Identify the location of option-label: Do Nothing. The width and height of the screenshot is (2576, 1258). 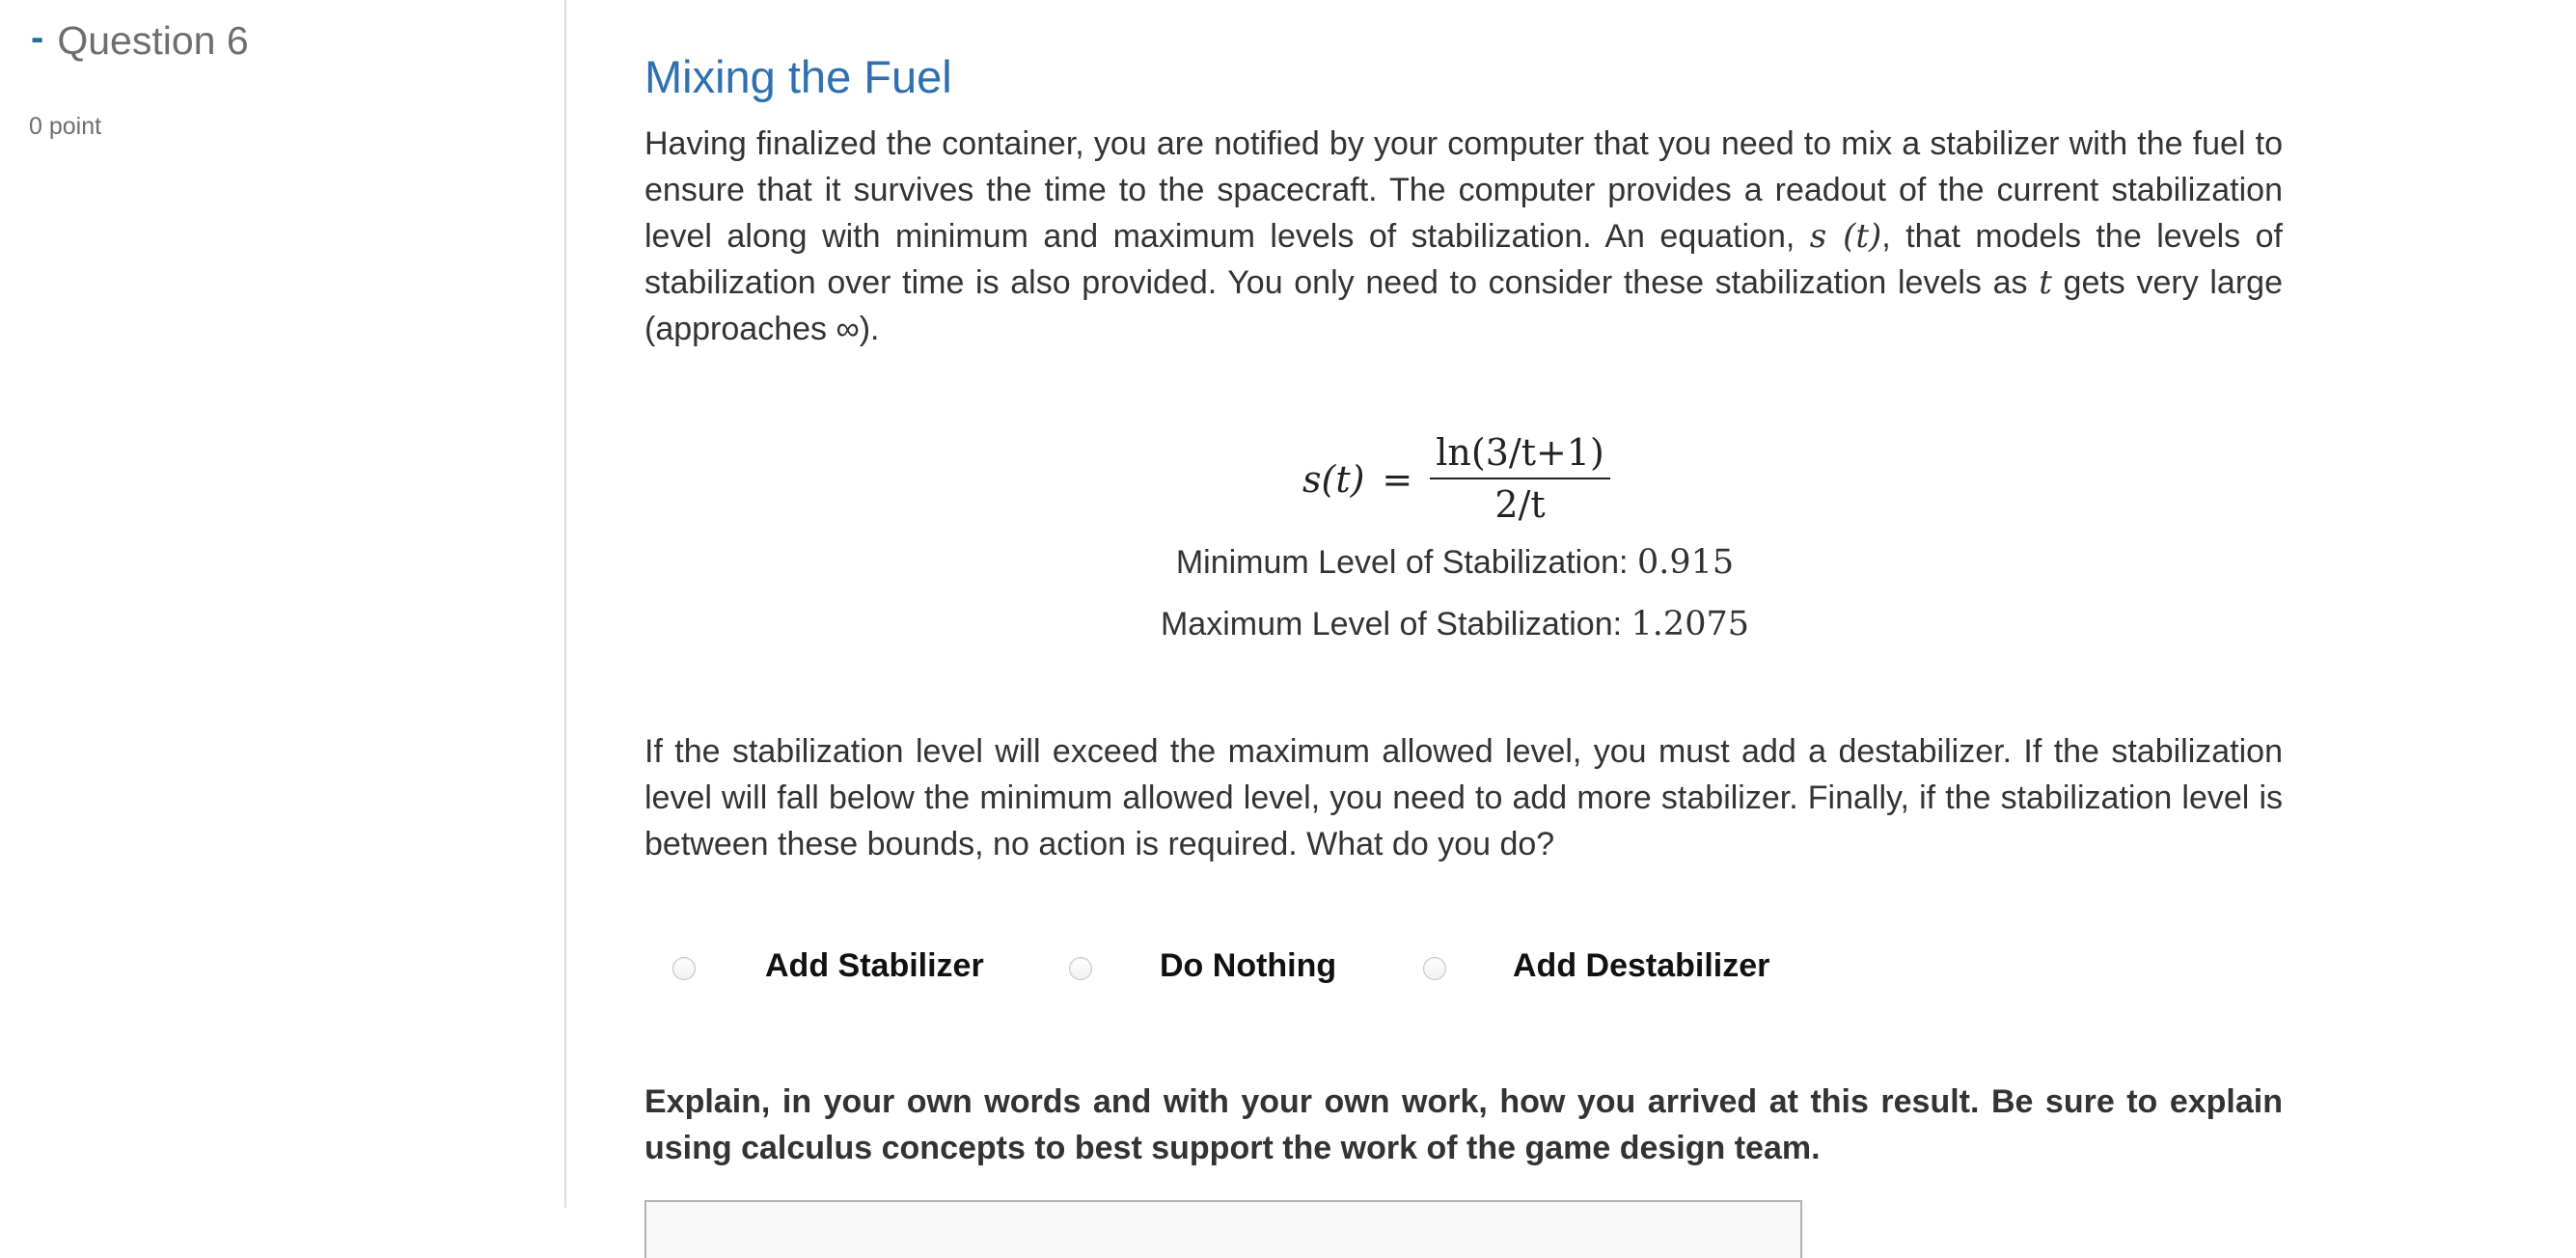
(1248, 966).